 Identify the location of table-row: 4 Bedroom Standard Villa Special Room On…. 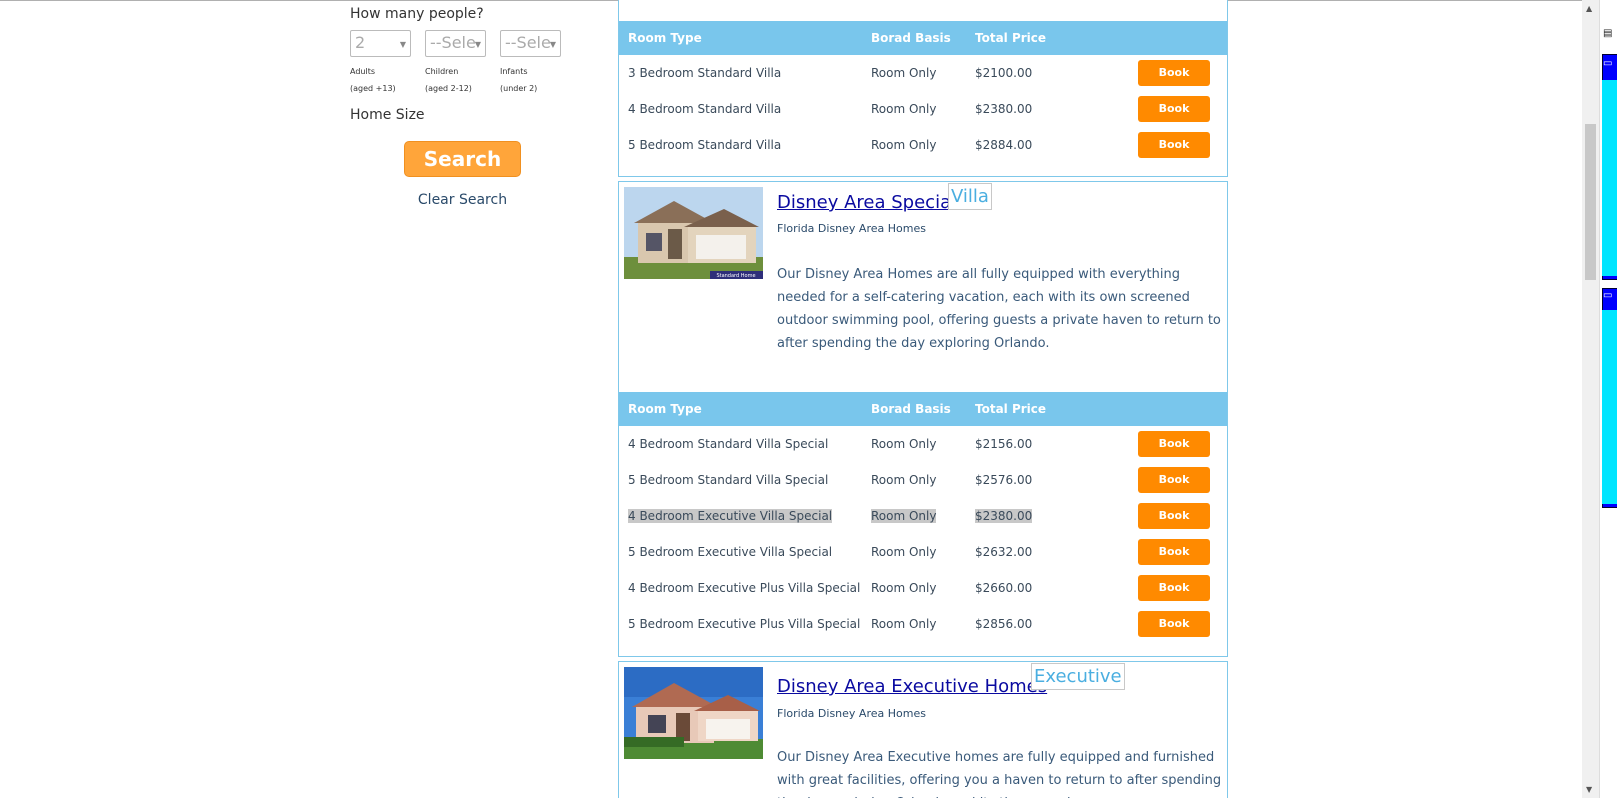
(923, 444).